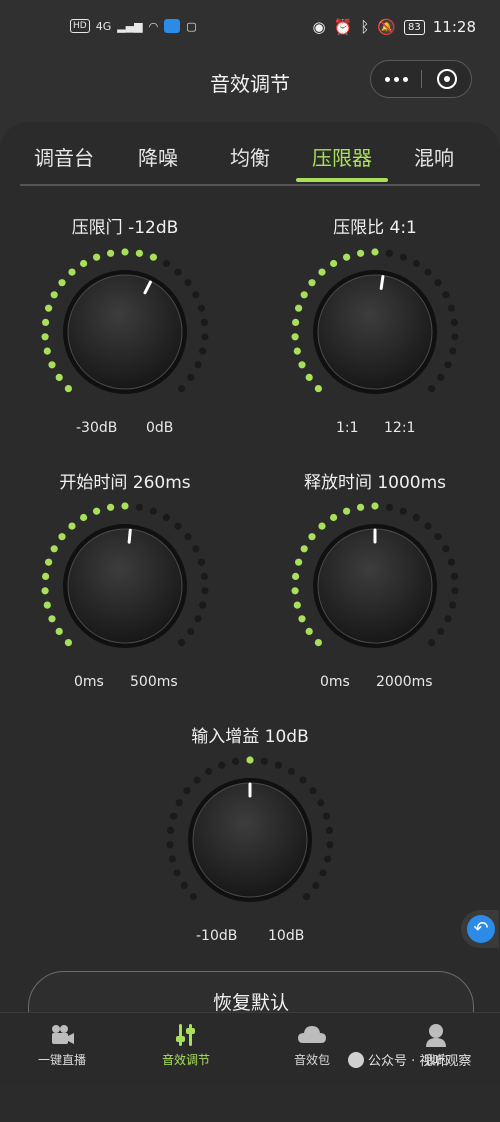 The image size is (500, 1122). Describe the element at coordinates (125, 332) in the screenshot. I see `limiter-threshold-knob` at that location.